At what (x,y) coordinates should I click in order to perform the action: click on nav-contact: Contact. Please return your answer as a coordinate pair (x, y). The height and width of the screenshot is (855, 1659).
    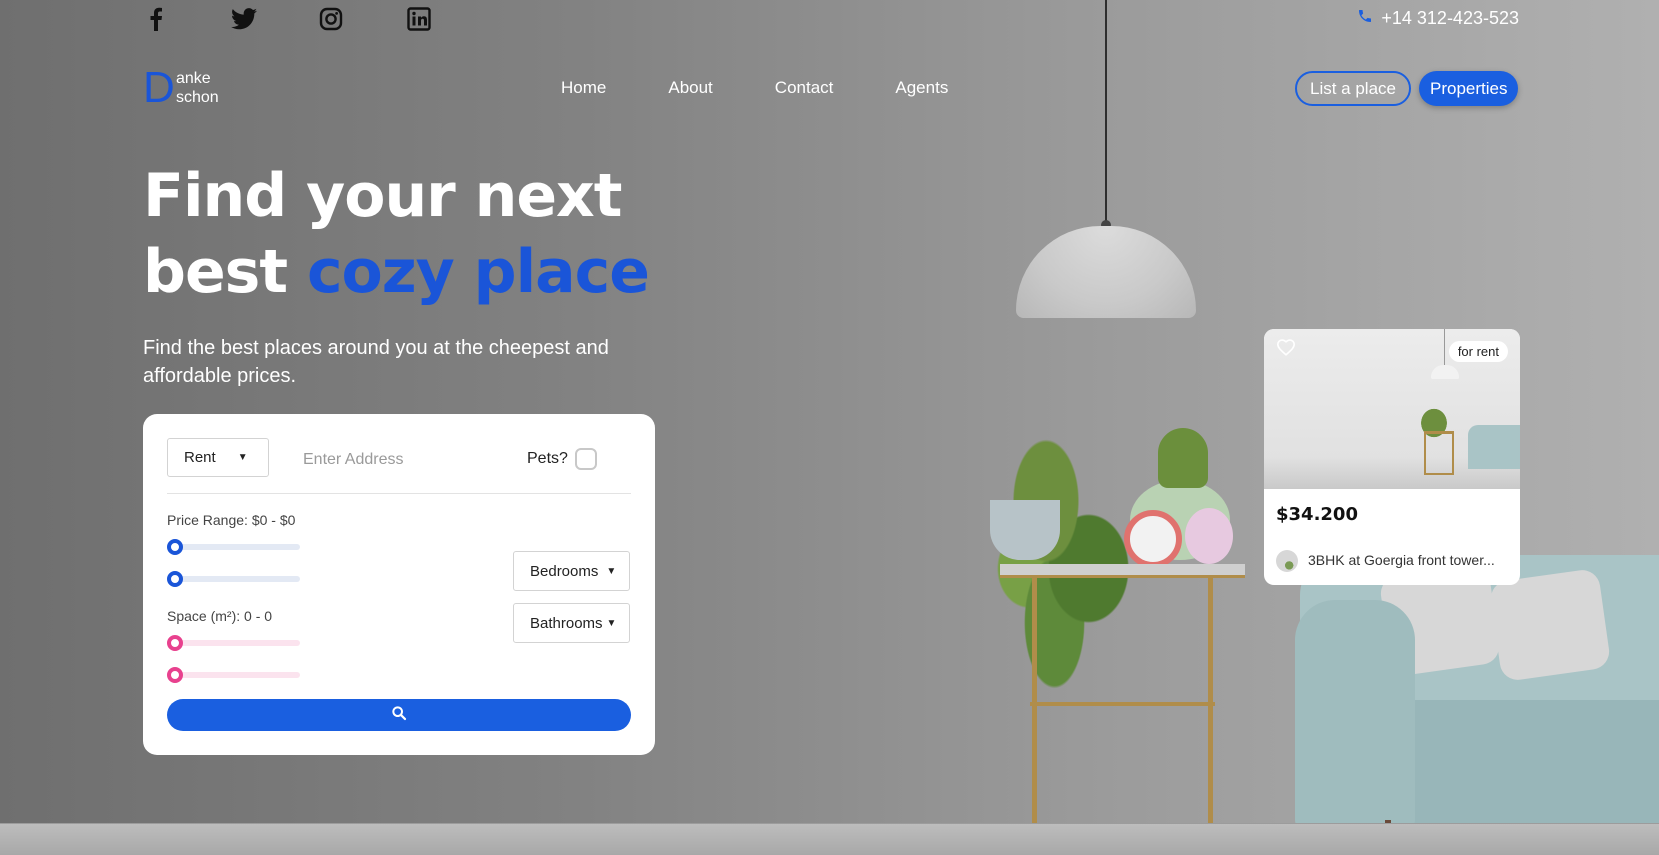
    Looking at the image, I should click on (804, 88).